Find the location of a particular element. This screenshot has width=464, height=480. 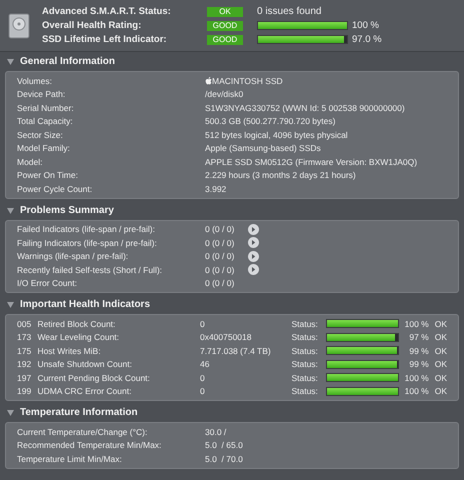

percent-text: 97.0 % is located at coordinates (367, 39).